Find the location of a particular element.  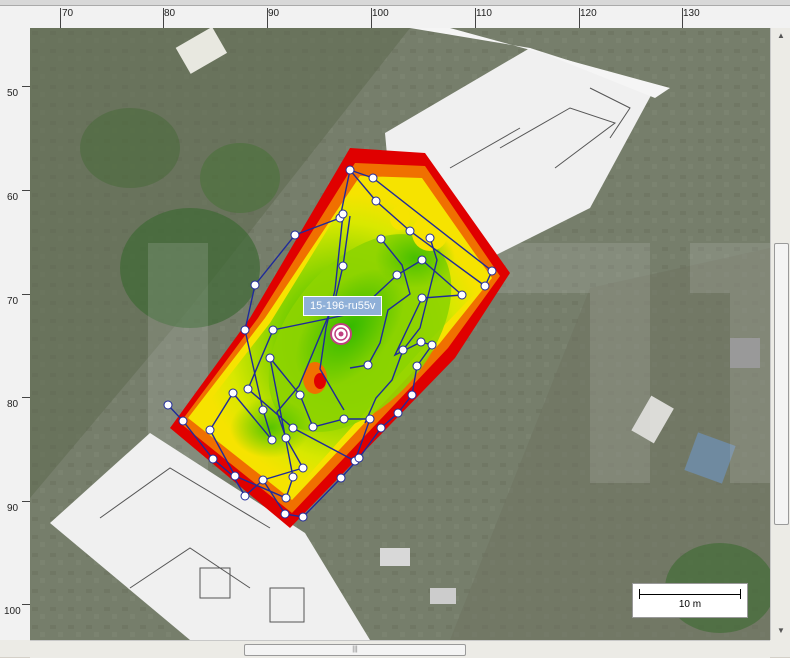

access-point-label: 15-196-ru55v is located at coordinates (343, 306).